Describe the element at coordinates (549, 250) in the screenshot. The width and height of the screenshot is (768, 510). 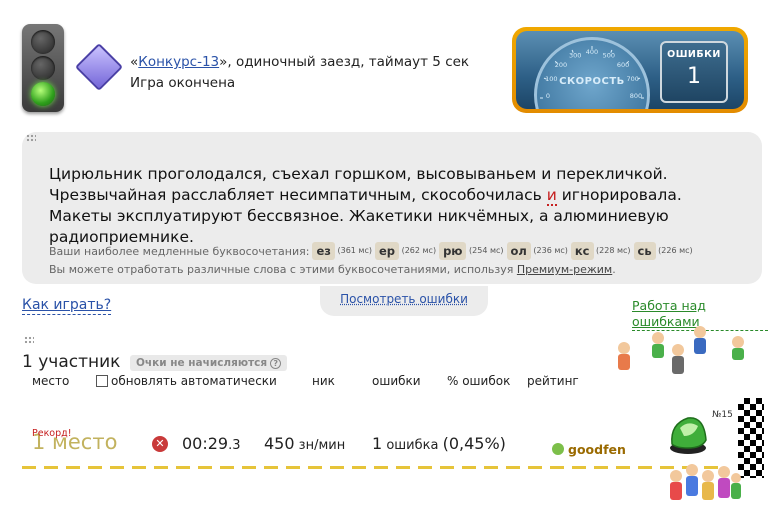
I see `combo-time: (236 мс)` at that location.